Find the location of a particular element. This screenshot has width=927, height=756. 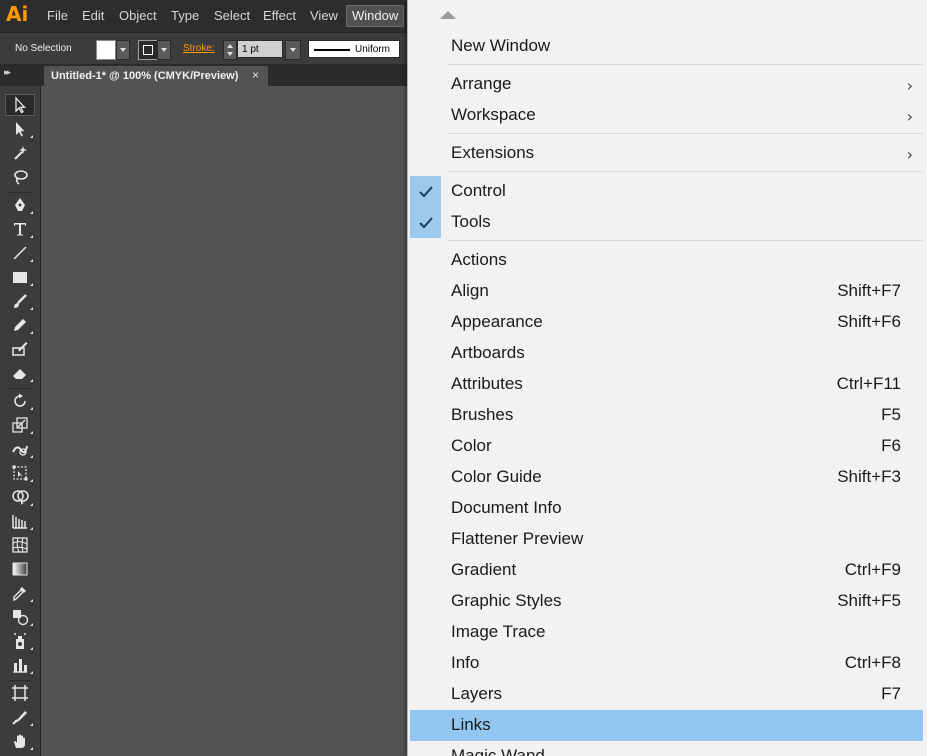

menu-item-actions: Actions is located at coordinates (666, 260).